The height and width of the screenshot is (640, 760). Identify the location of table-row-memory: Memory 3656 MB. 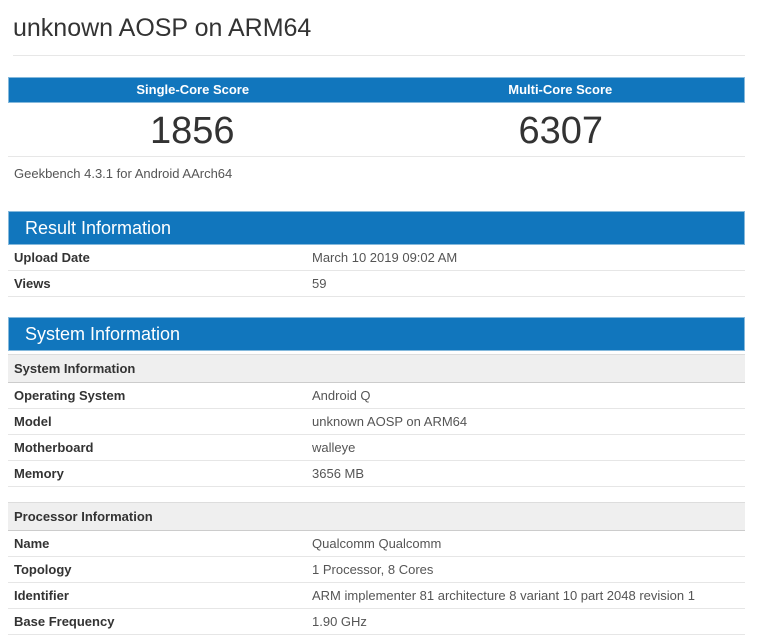
(376, 474).